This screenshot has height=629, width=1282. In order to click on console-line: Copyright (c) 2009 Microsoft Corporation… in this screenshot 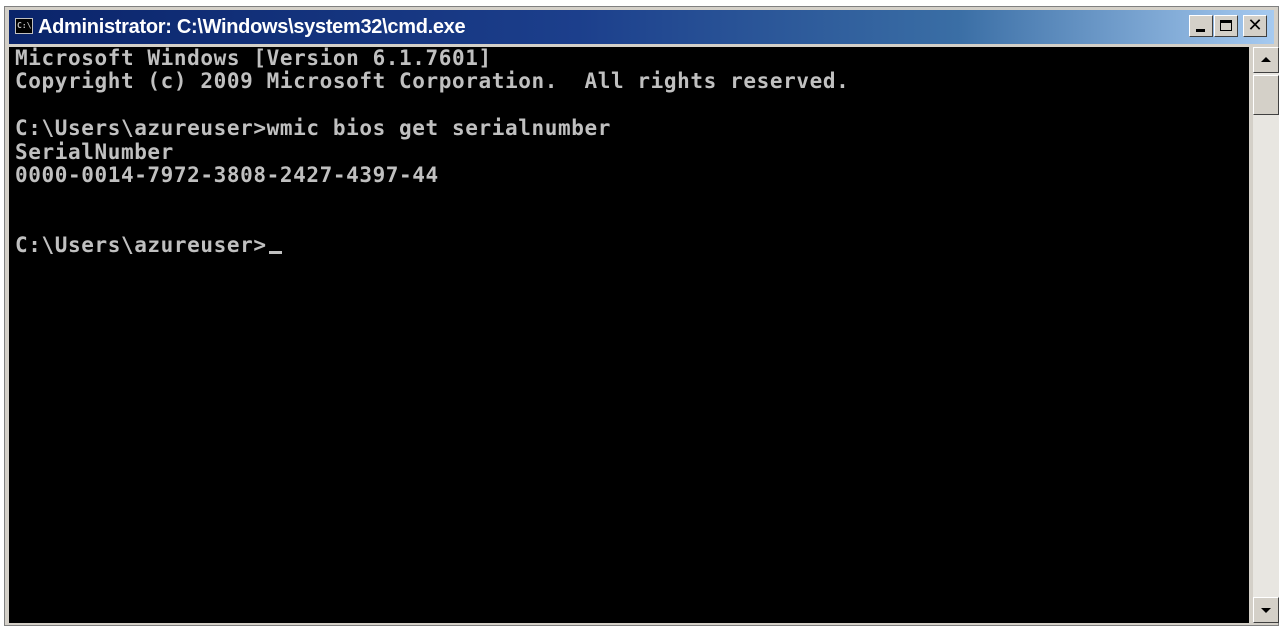, I will do `click(432, 81)`.